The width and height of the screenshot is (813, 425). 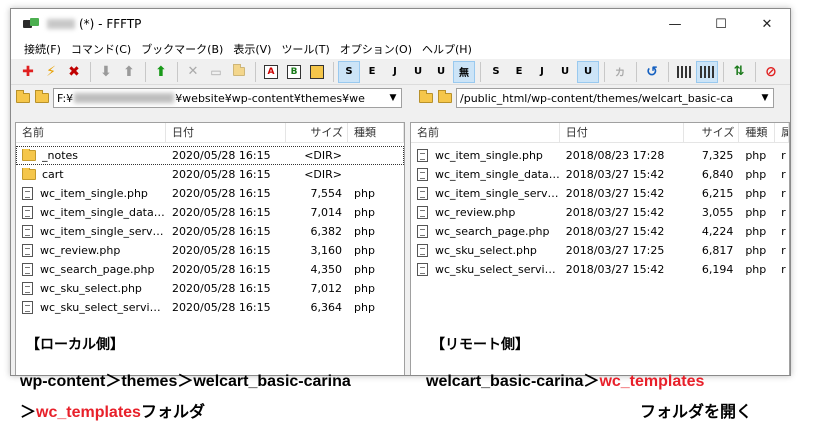 I want to click on redacted-title, so click(x=61, y=24).